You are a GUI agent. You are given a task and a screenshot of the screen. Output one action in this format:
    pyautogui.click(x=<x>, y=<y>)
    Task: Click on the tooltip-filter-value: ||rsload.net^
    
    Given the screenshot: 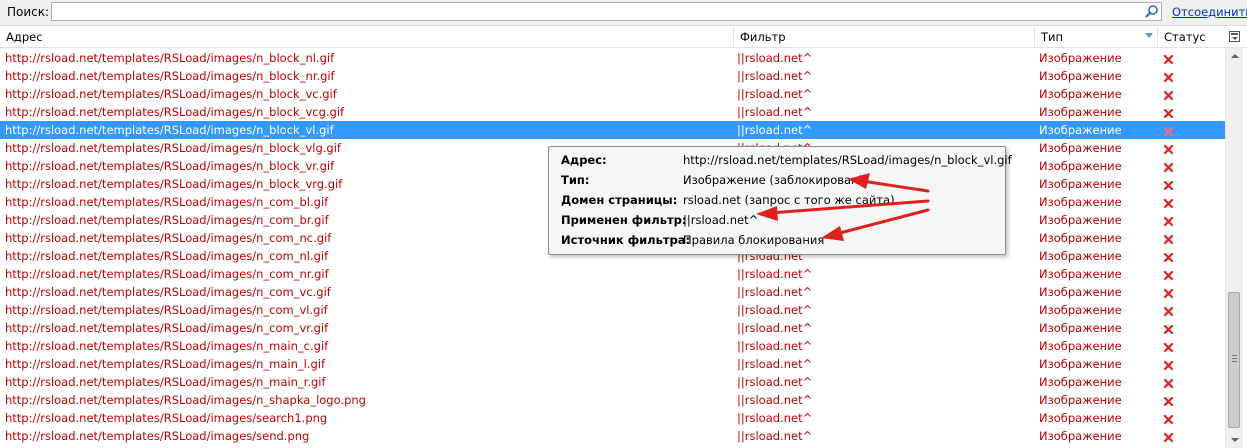 What is the action you would take?
    pyautogui.click(x=721, y=220)
    